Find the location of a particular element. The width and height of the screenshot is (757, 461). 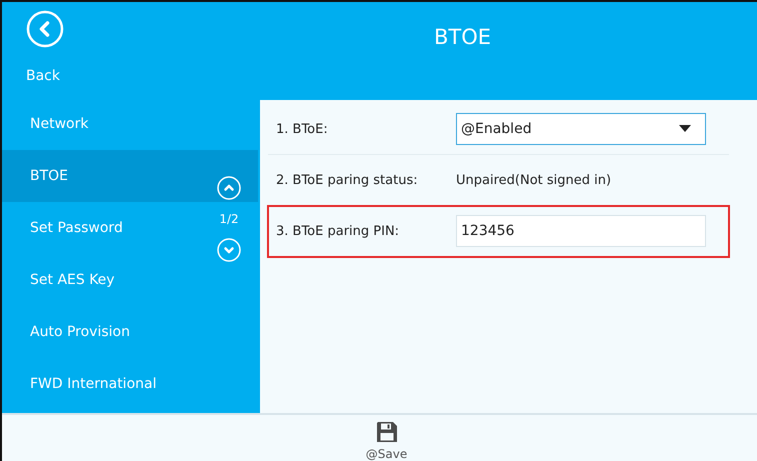

back-button: Back is located at coordinates (130, 50).